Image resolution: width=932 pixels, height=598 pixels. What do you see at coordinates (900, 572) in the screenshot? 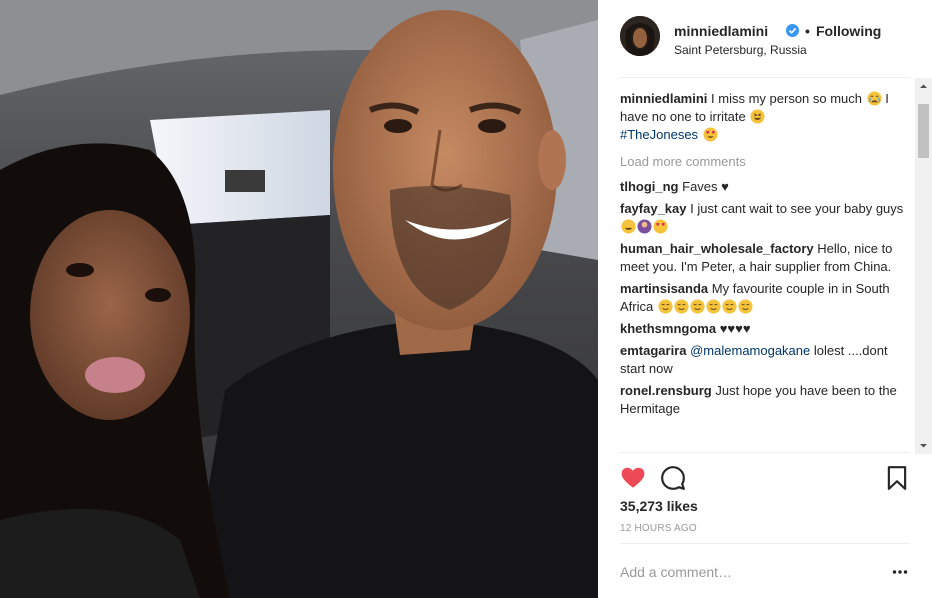
I see `more-options-icon` at bounding box center [900, 572].